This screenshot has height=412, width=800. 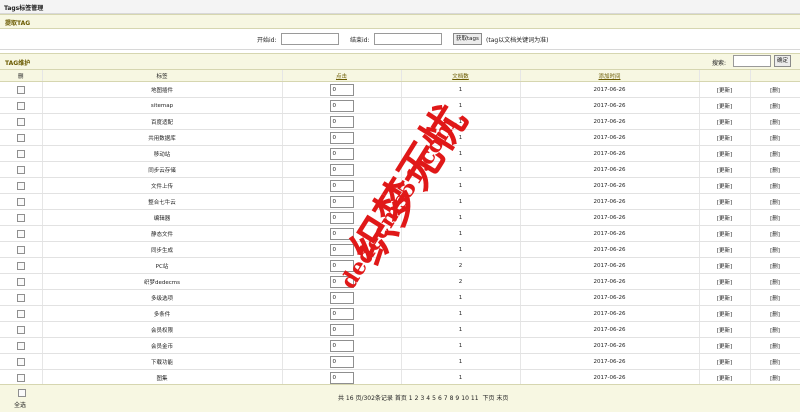 What do you see at coordinates (162, 185) in the screenshot?
I see `tag-name-cell: 文件上传` at bounding box center [162, 185].